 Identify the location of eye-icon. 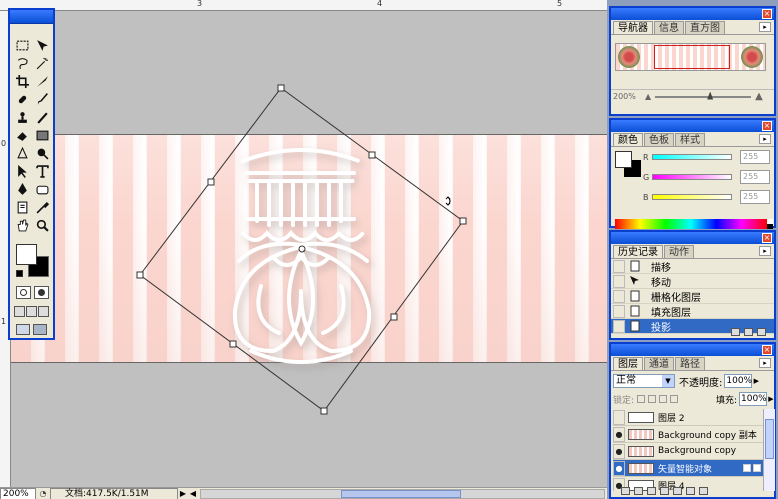
(619, 417).